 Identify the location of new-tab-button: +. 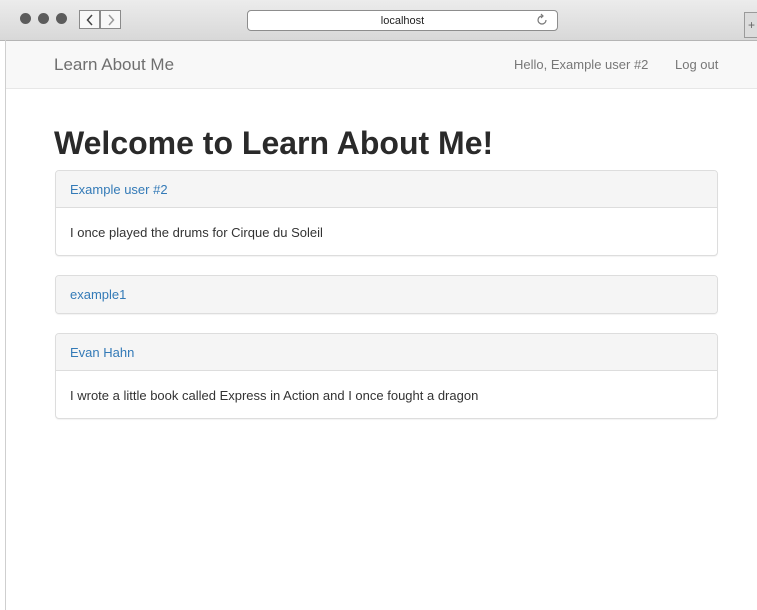
(750, 25).